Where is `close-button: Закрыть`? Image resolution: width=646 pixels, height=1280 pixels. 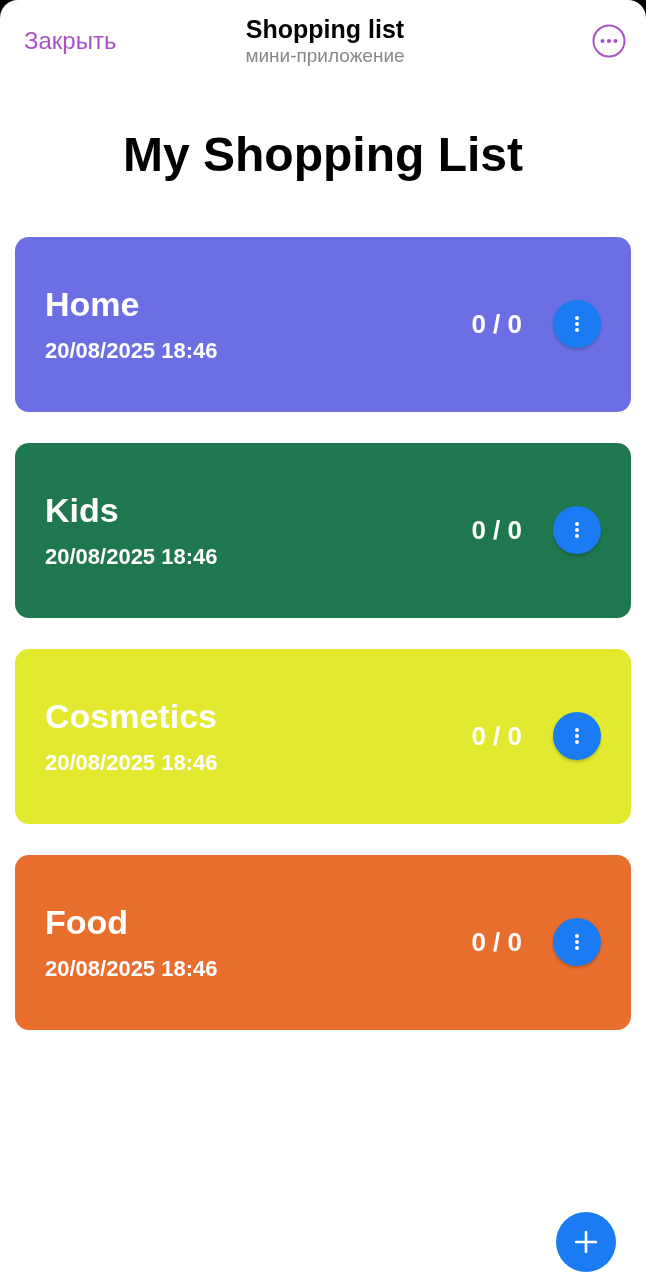
close-button: Закрыть is located at coordinates (84, 41).